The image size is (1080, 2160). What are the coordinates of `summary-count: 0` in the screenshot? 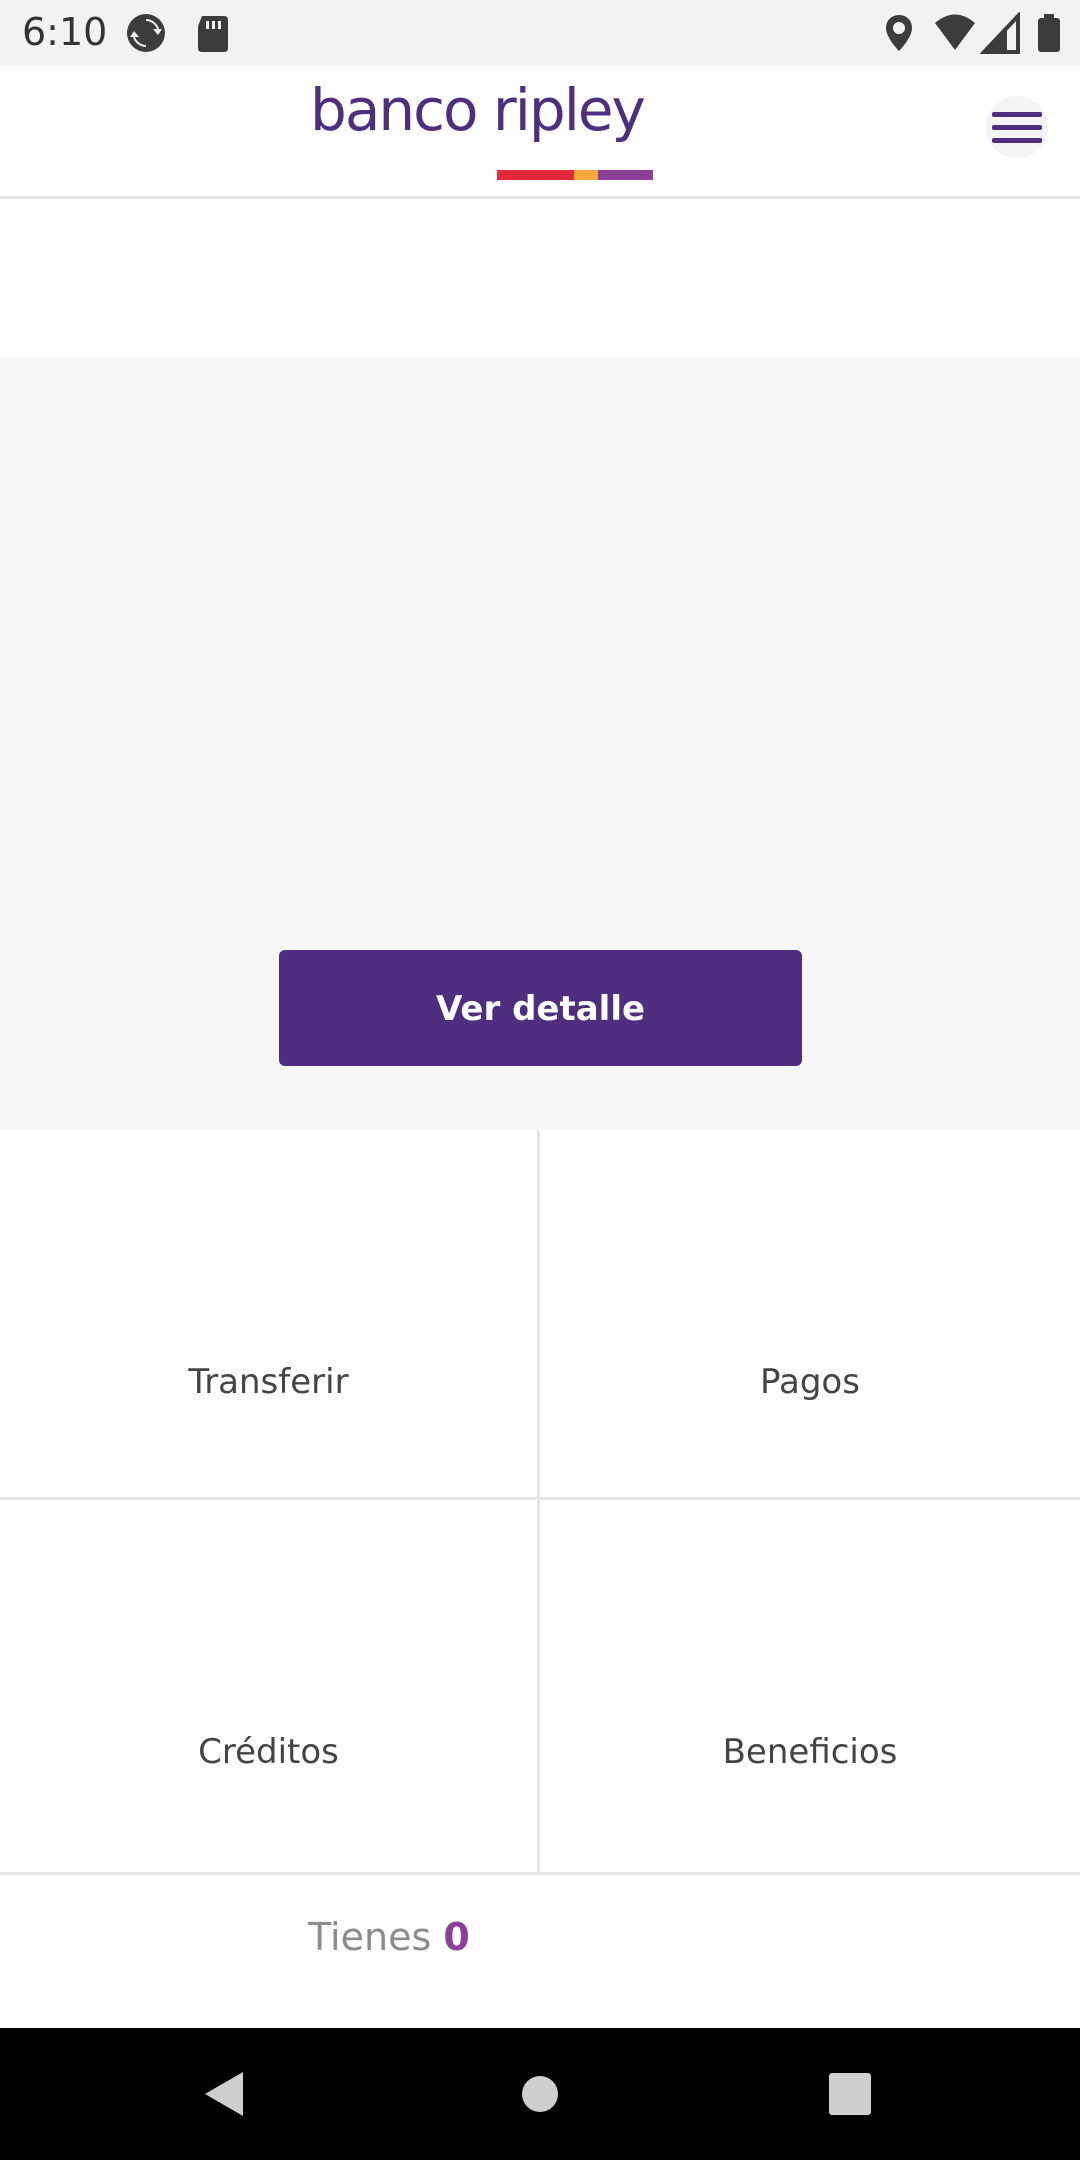 It's located at (456, 1937).